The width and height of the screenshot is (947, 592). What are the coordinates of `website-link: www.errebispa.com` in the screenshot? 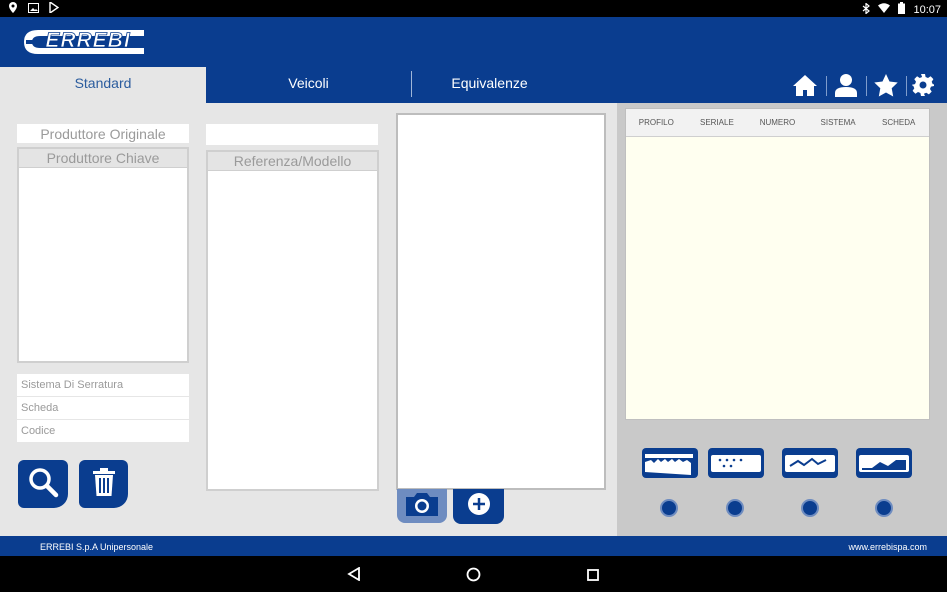 It's located at (887, 547).